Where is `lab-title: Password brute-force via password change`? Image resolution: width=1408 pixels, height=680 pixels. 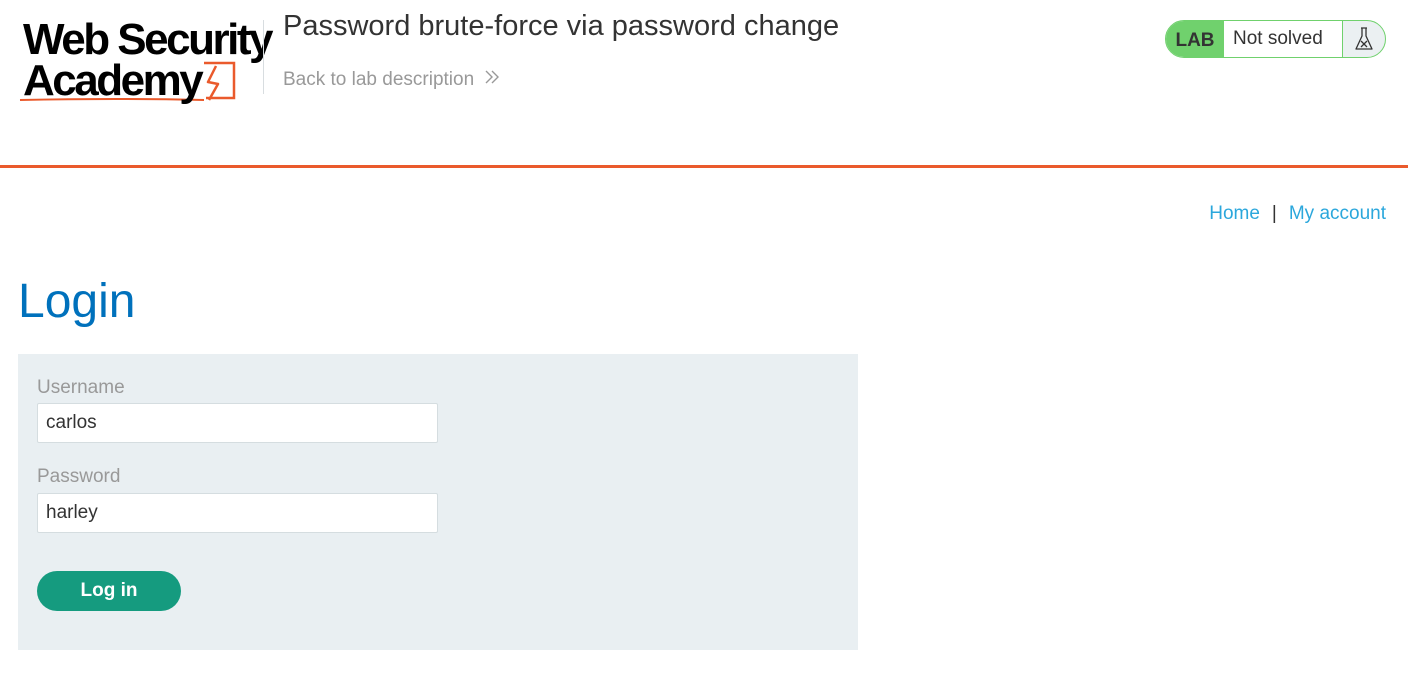
lab-title: Password brute-force via password change is located at coordinates (561, 26).